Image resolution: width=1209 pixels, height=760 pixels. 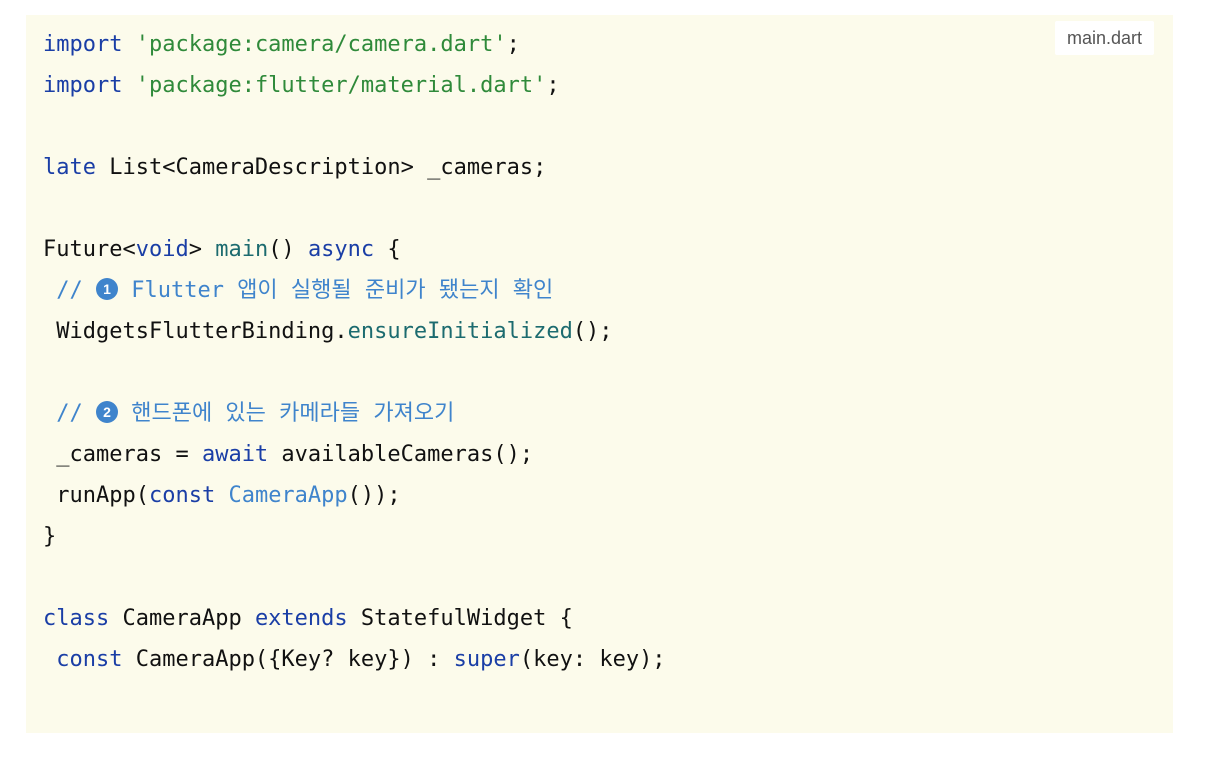 I want to click on code-text: StatefulWidget {, so click(x=460, y=618).